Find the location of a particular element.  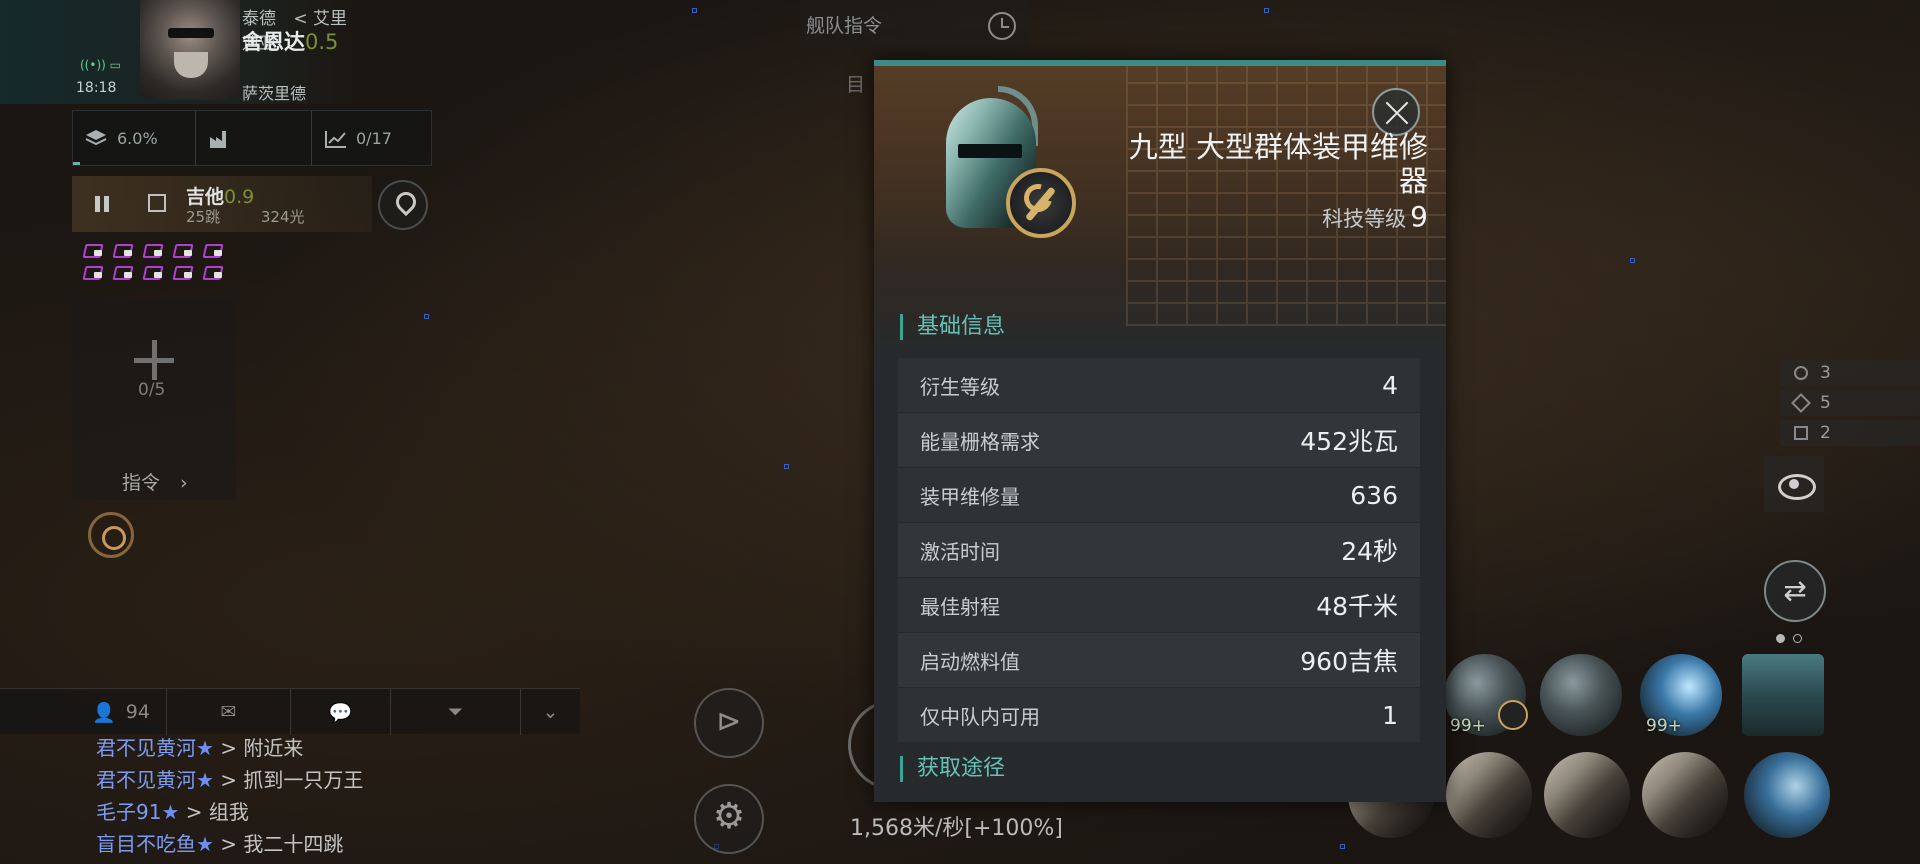

attribute-label: 激活时间 is located at coordinates (960, 551).